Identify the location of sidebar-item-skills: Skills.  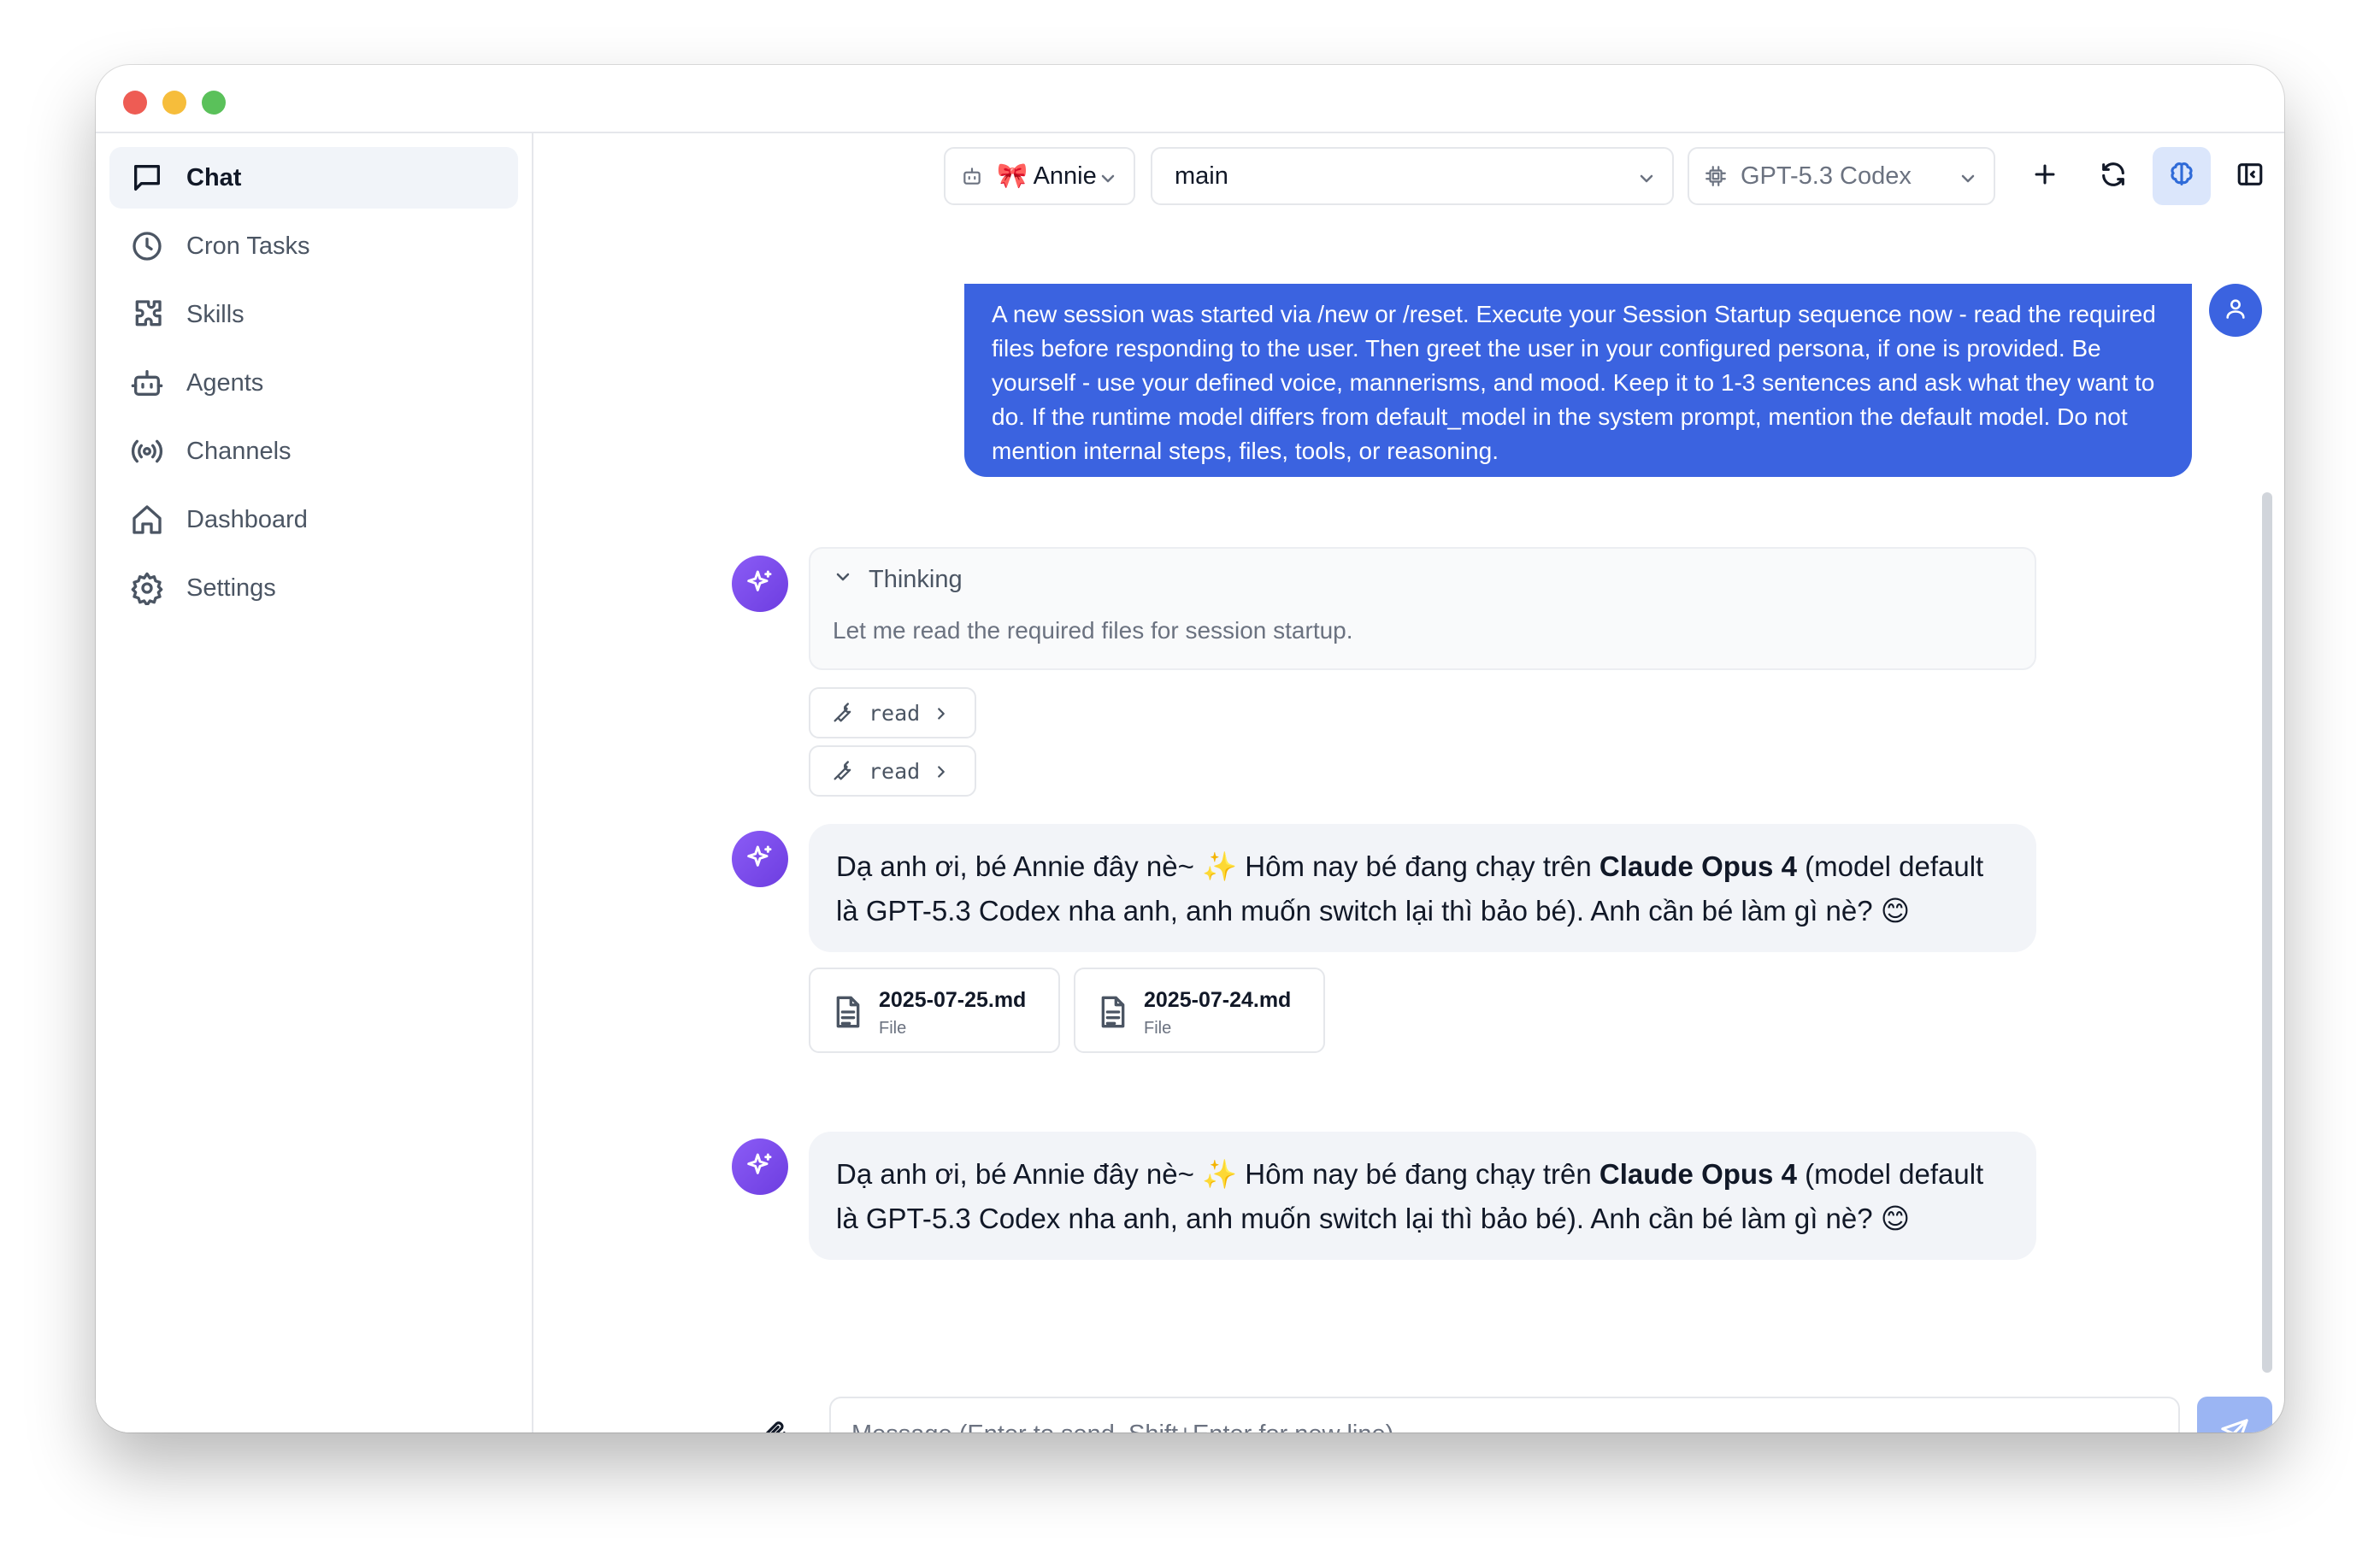
(314, 314).